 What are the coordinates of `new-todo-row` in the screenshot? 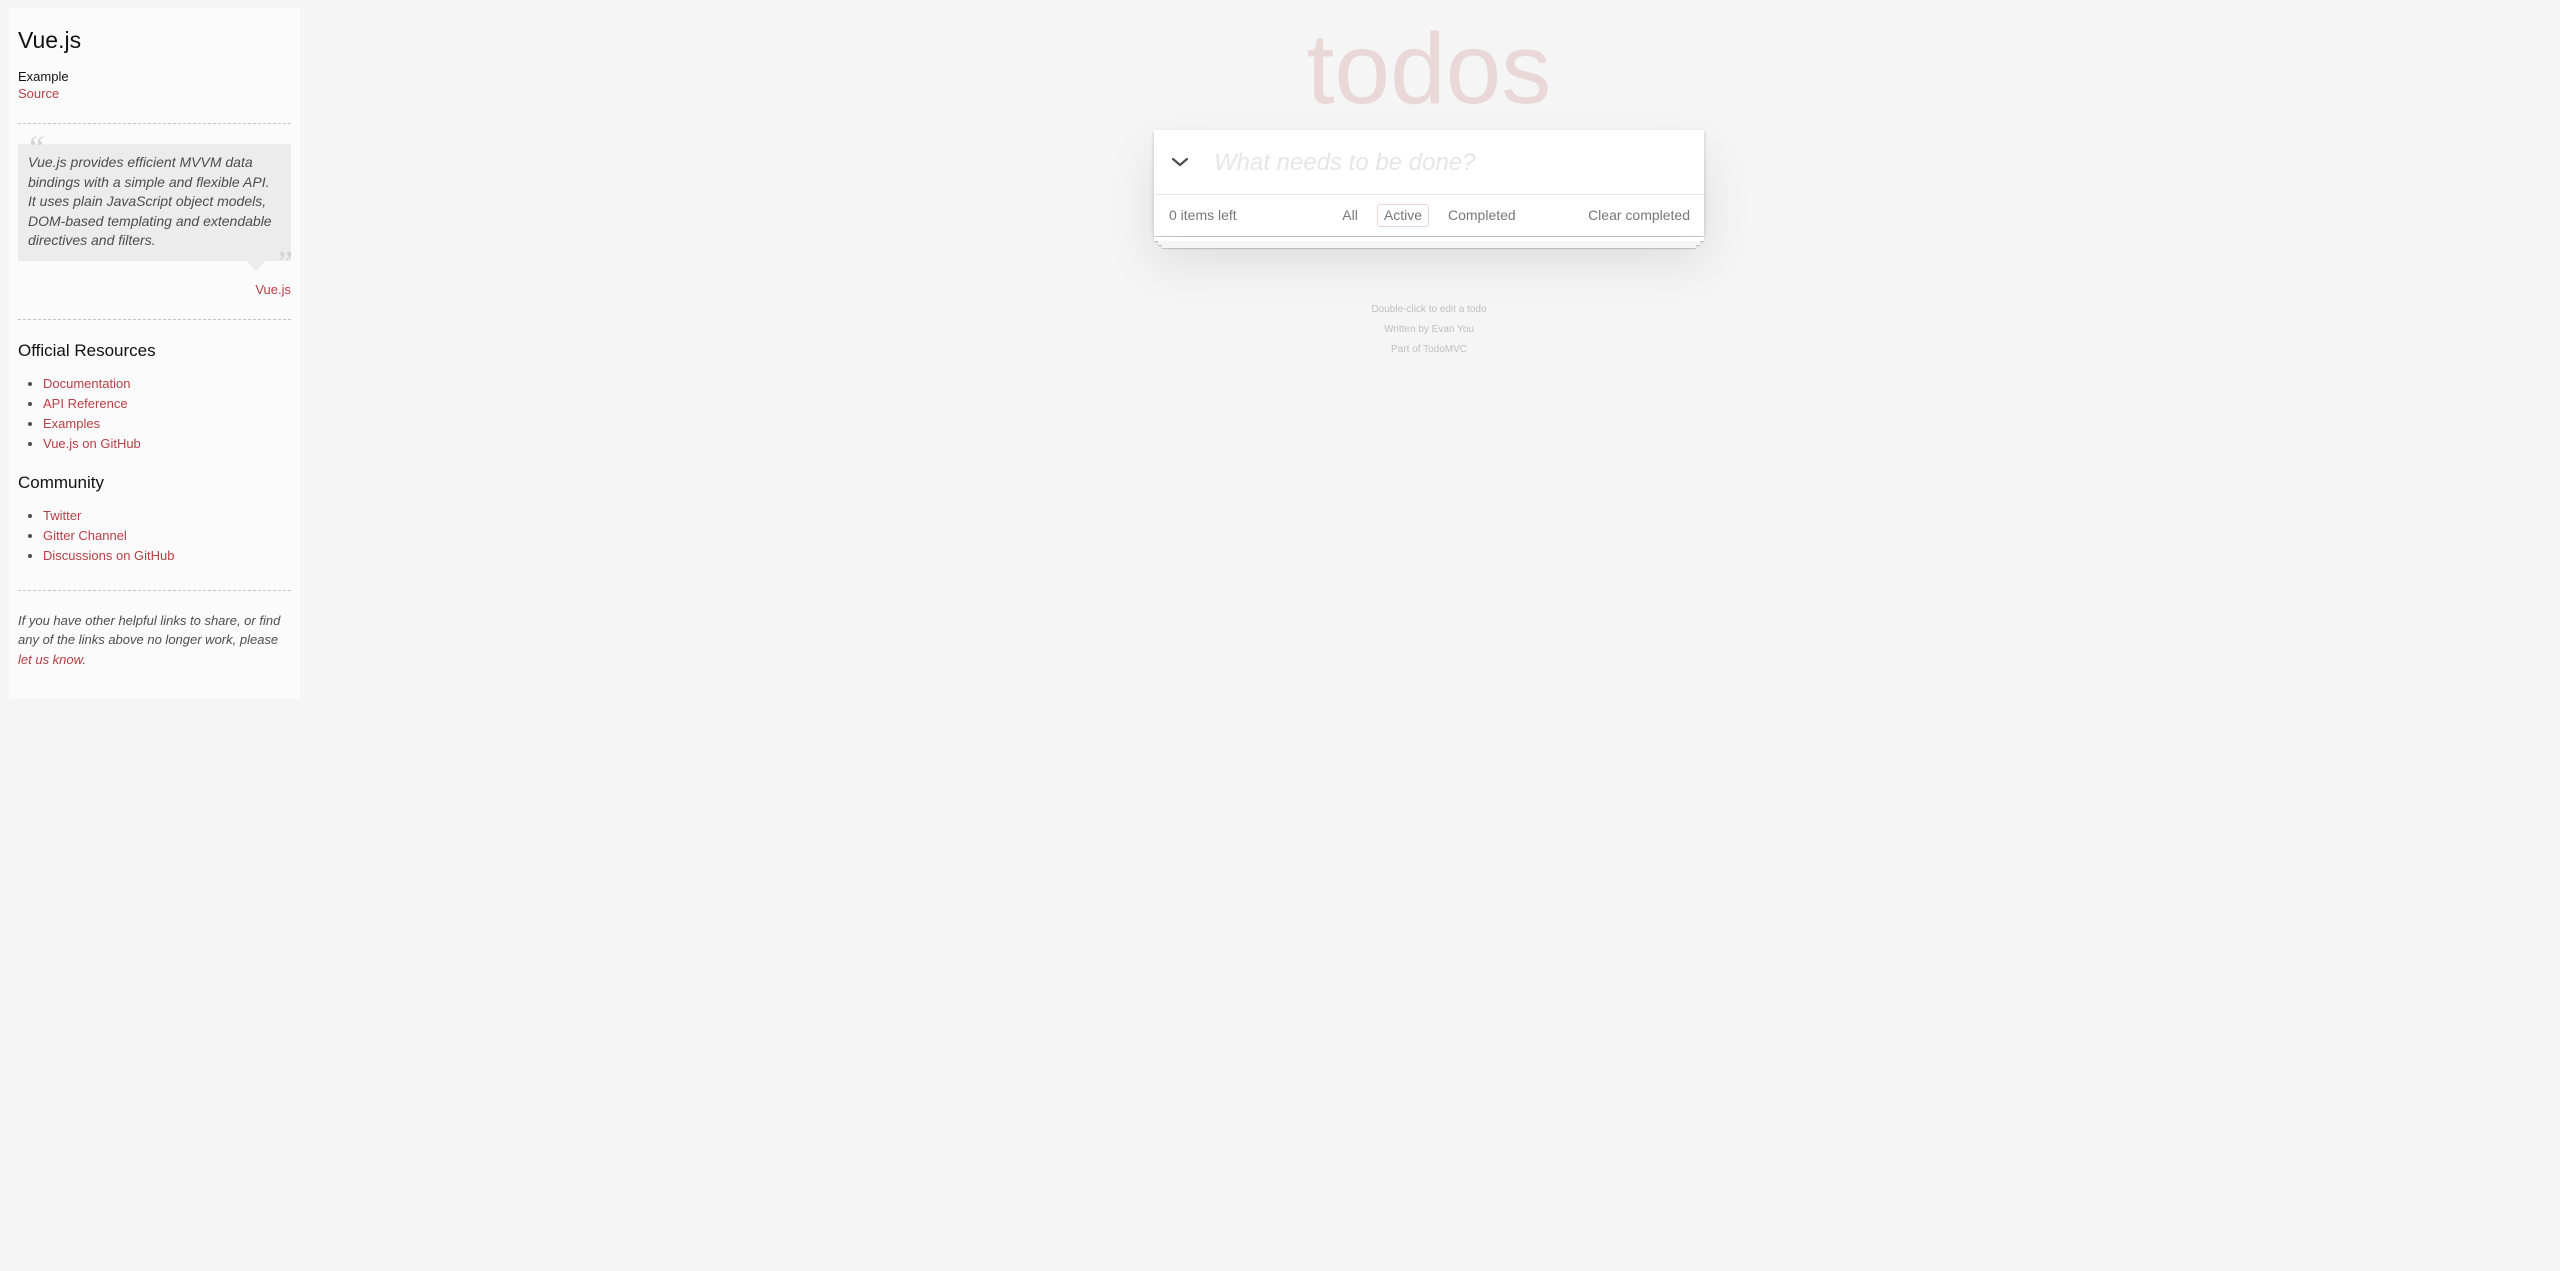 It's located at (1429, 162).